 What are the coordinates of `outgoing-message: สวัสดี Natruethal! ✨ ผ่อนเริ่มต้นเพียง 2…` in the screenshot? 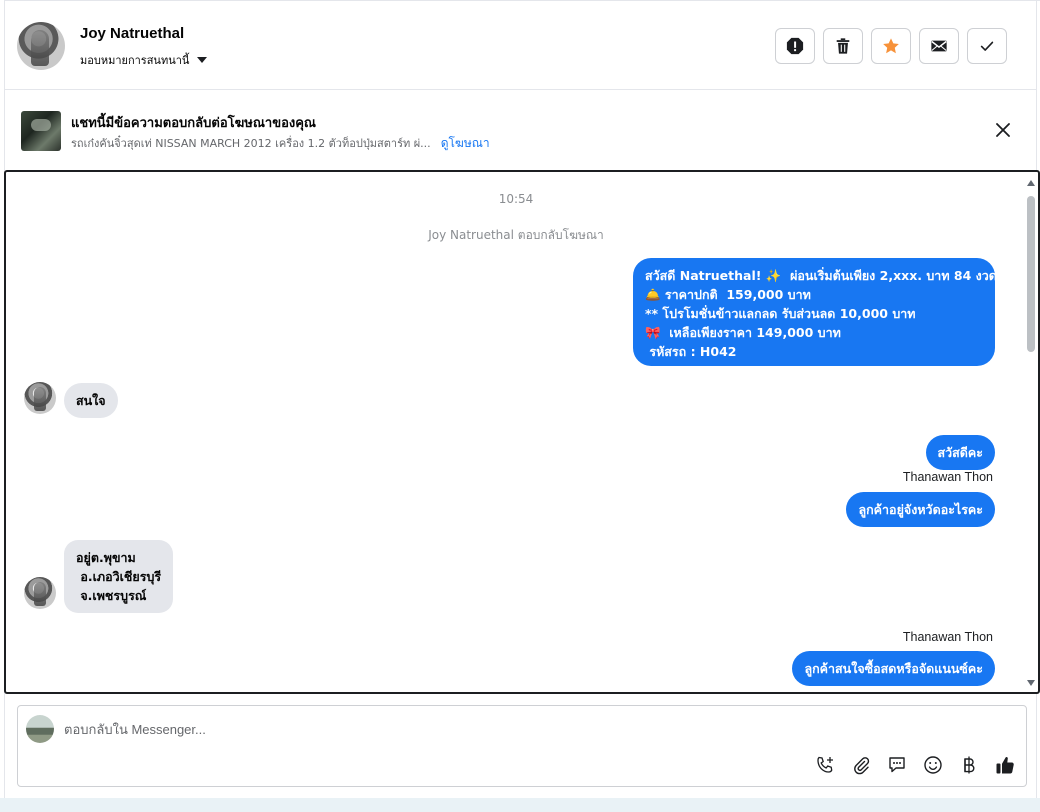 It's located at (815, 312).